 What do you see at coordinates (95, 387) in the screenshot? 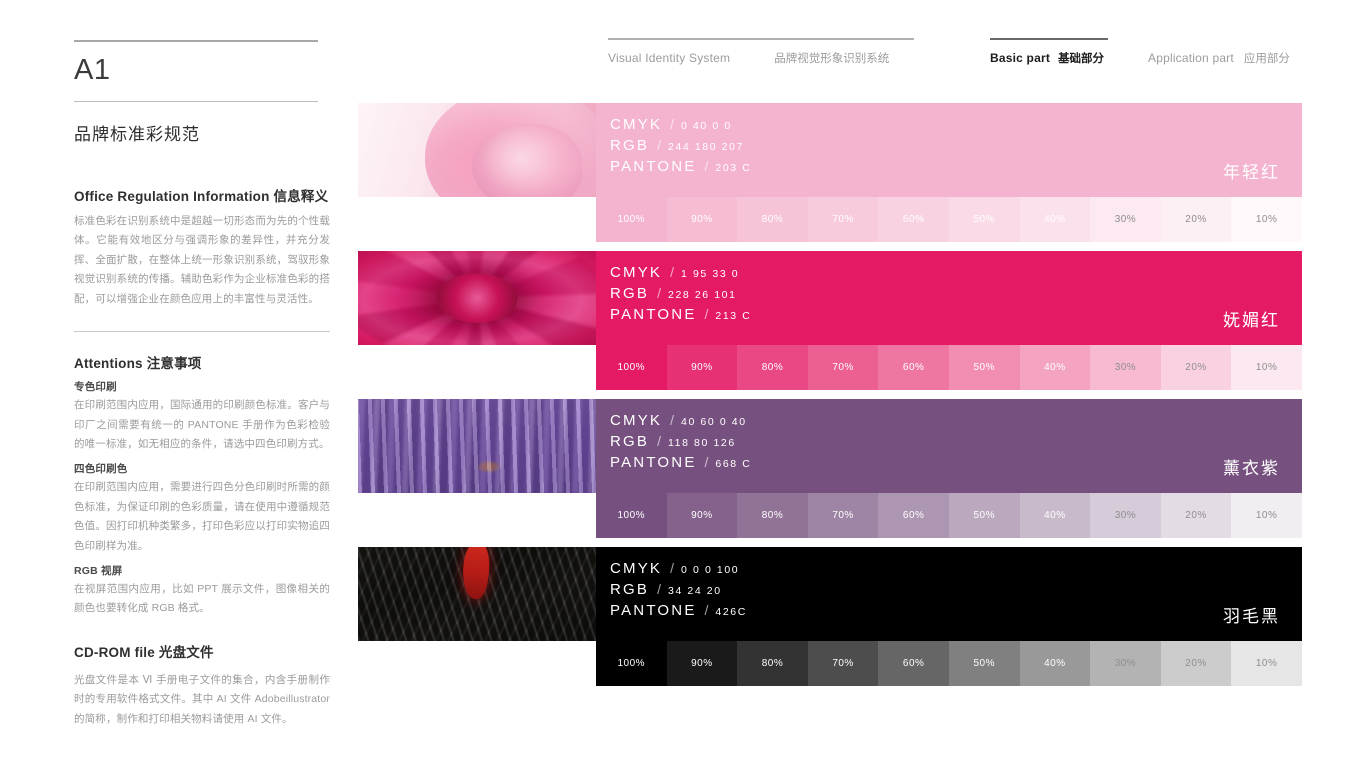
I see `subsection-label: 专色印刷` at bounding box center [95, 387].